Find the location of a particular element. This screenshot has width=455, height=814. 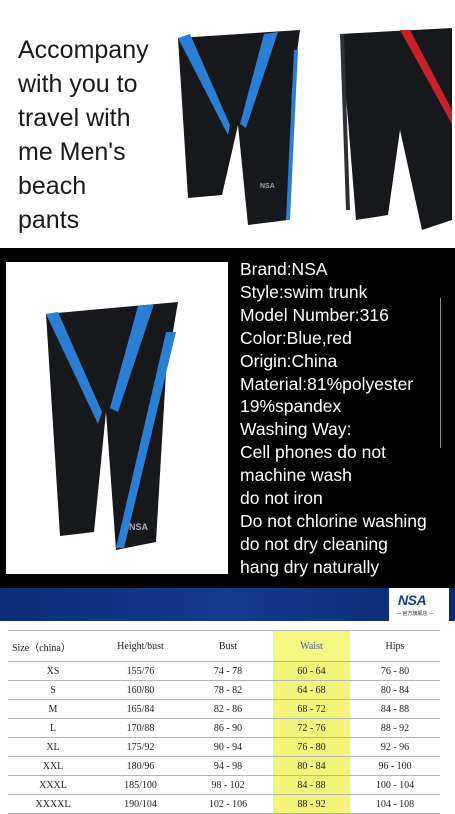

cell-size: S is located at coordinates (53, 690).